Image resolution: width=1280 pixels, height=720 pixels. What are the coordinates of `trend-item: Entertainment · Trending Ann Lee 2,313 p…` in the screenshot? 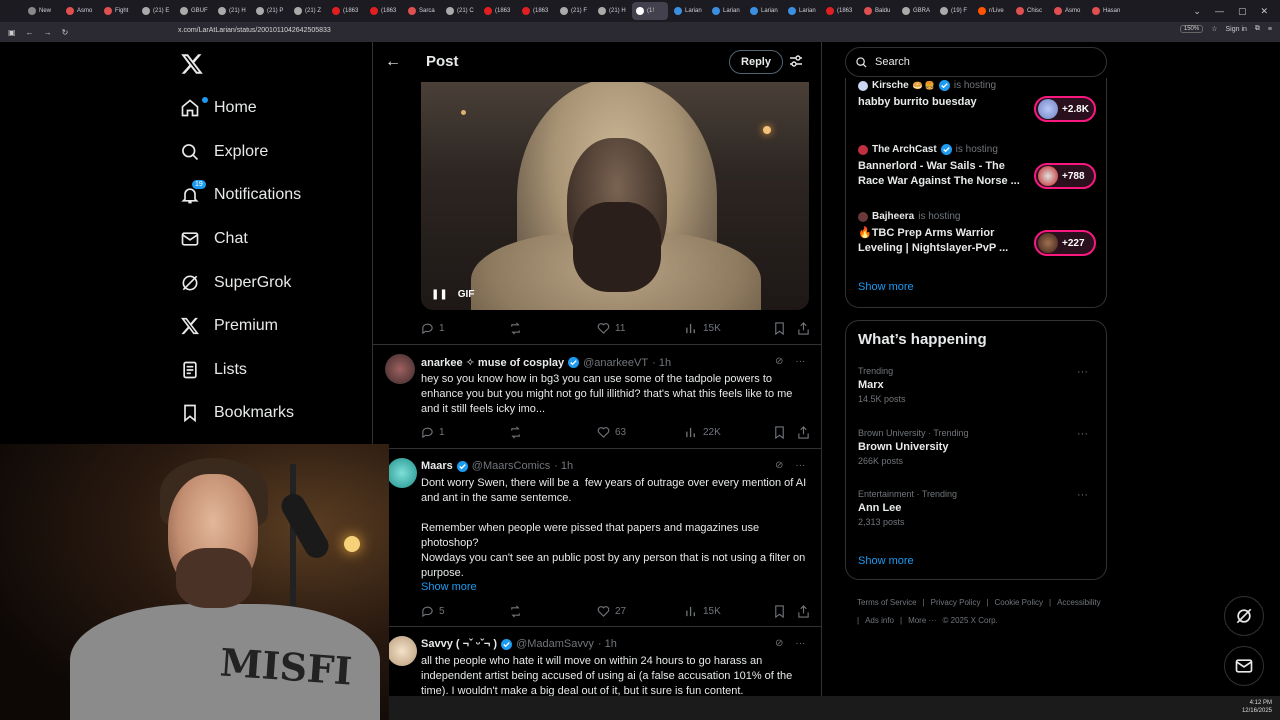 It's located at (977, 508).